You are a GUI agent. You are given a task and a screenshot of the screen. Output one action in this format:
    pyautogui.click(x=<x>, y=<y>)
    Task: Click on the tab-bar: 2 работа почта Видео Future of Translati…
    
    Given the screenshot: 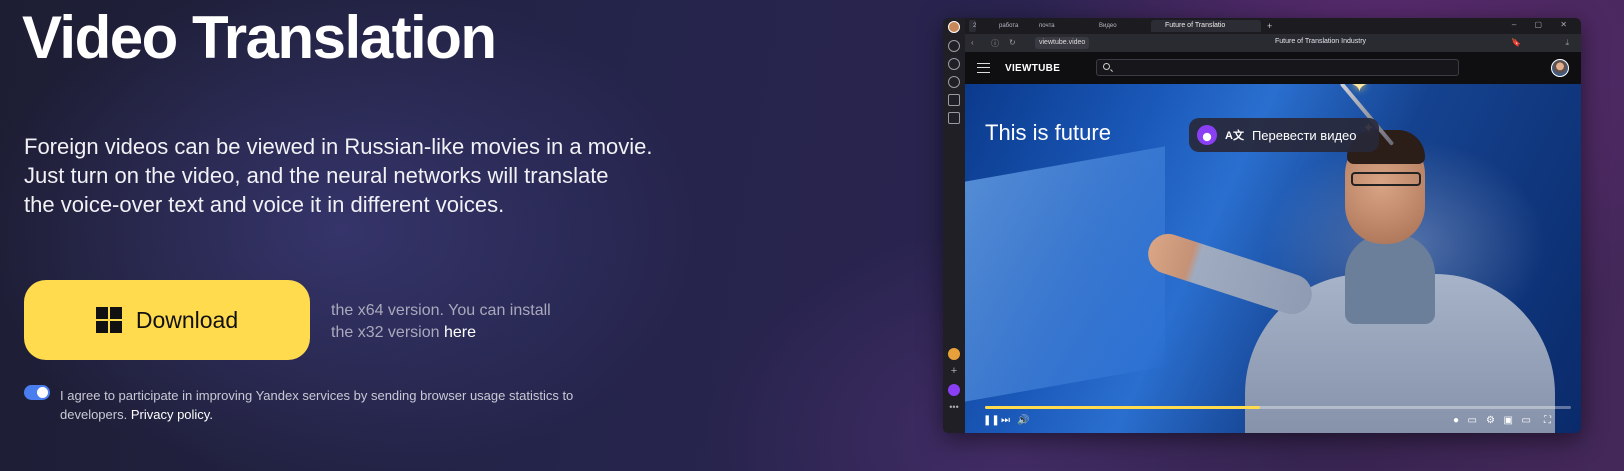 What is the action you would take?
    pyautogui.click(x=1273, y=26)
    